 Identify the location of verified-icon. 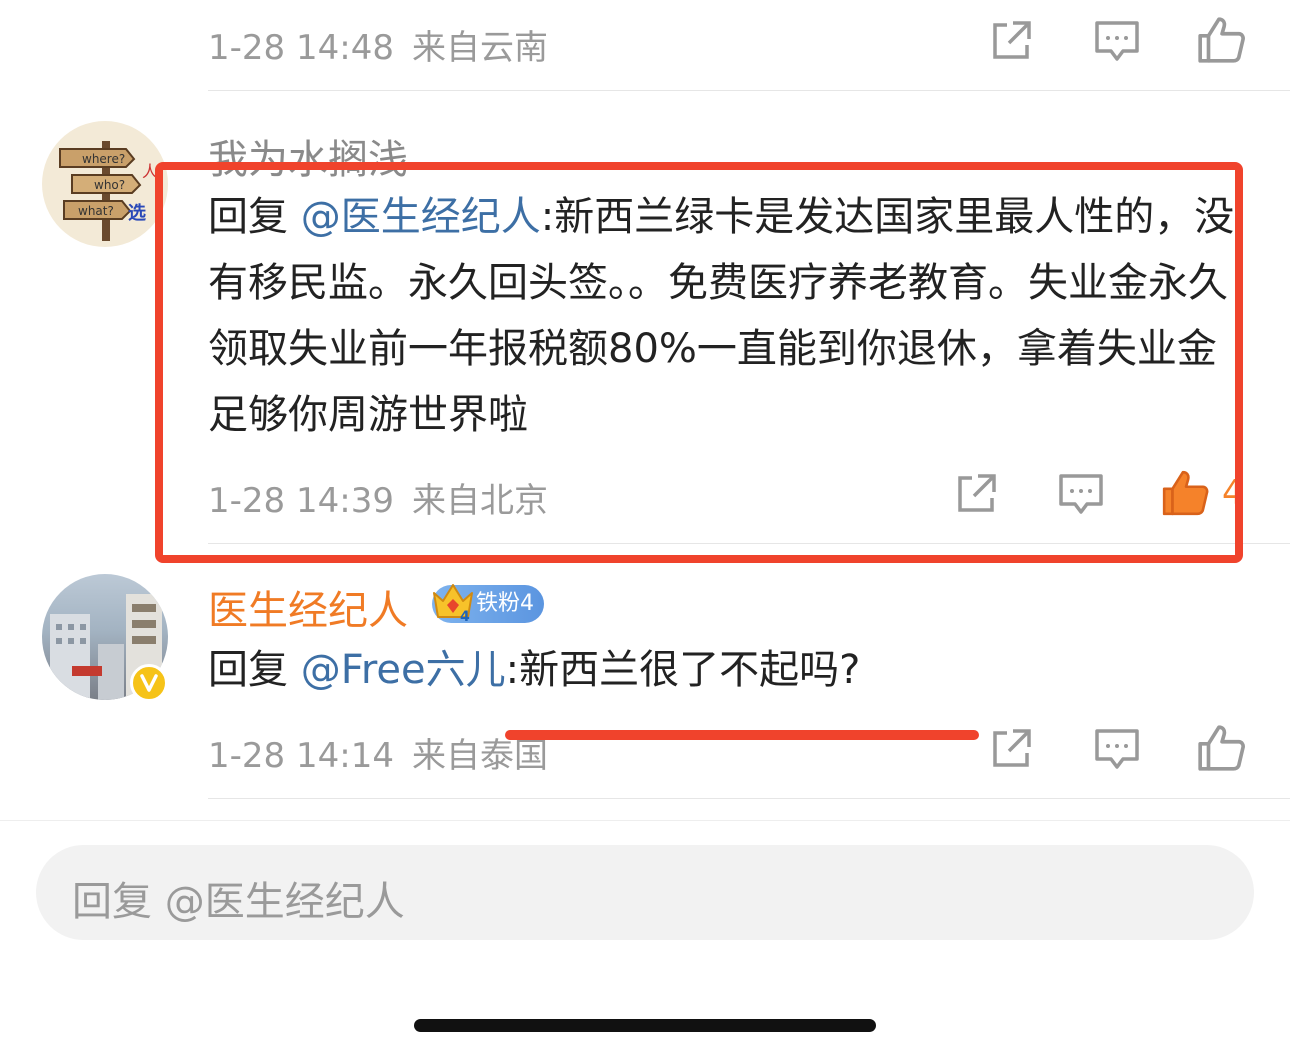
(149, 683).